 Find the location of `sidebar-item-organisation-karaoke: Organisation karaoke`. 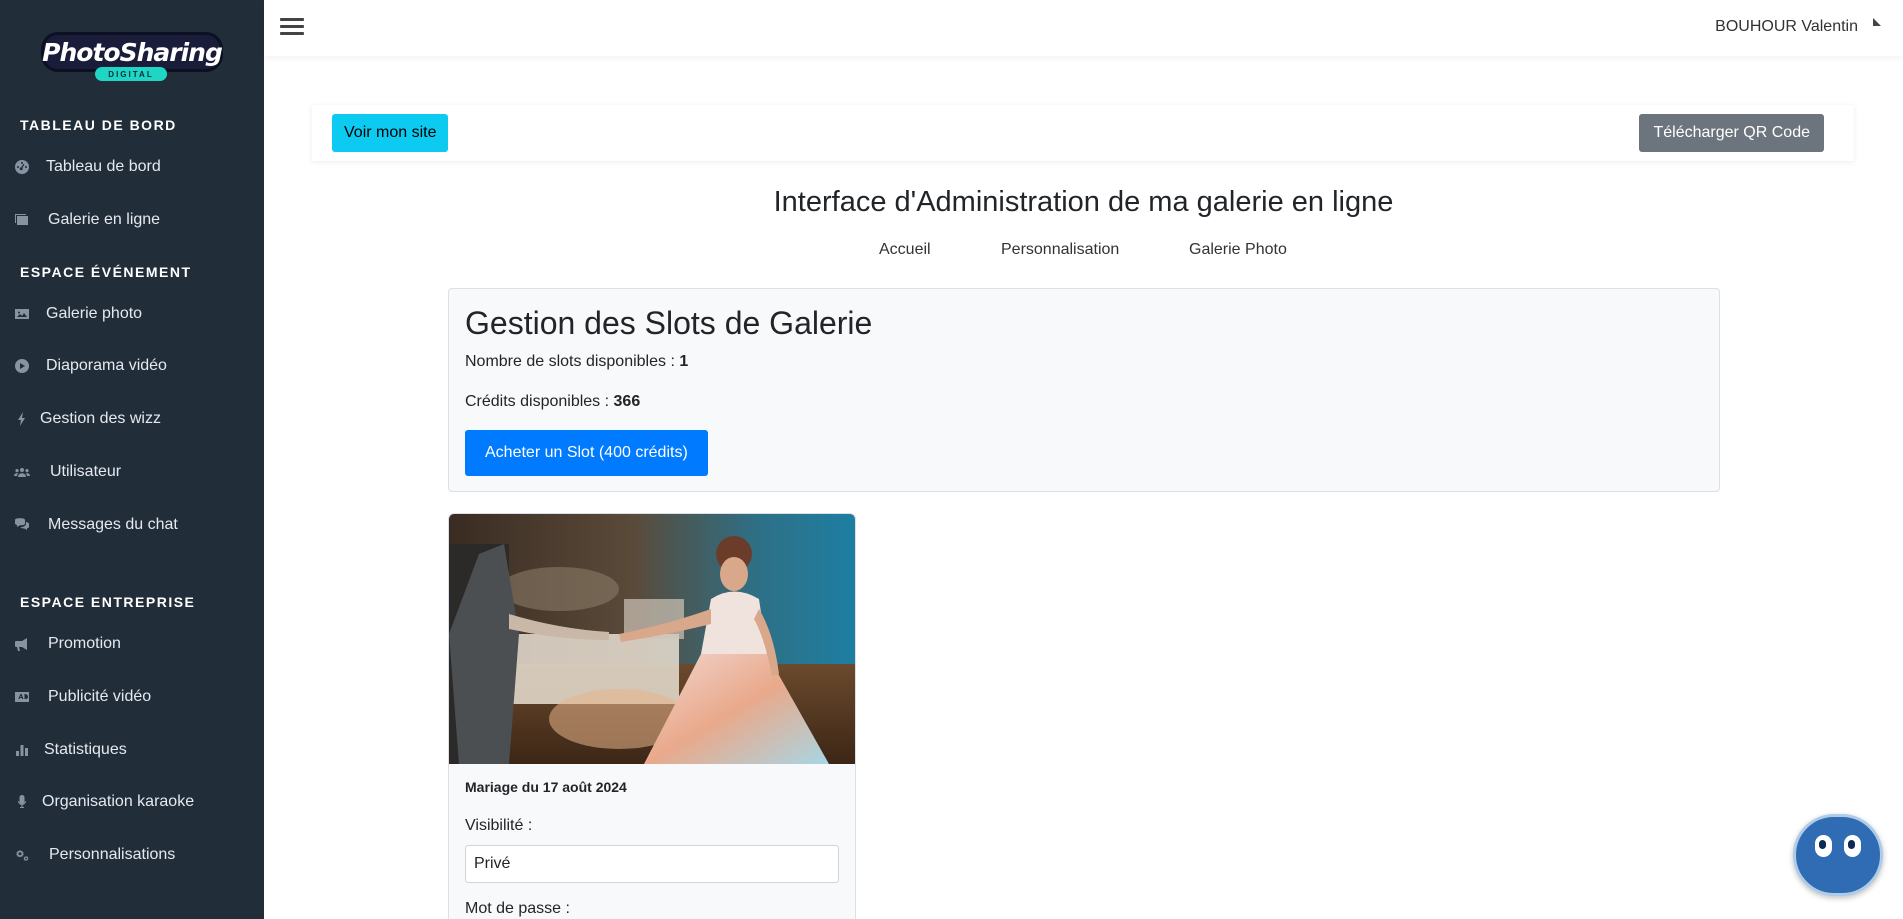

sidebar-item-organisation-karaoke: Organisation karaoke is located at coordinates (132, 802).